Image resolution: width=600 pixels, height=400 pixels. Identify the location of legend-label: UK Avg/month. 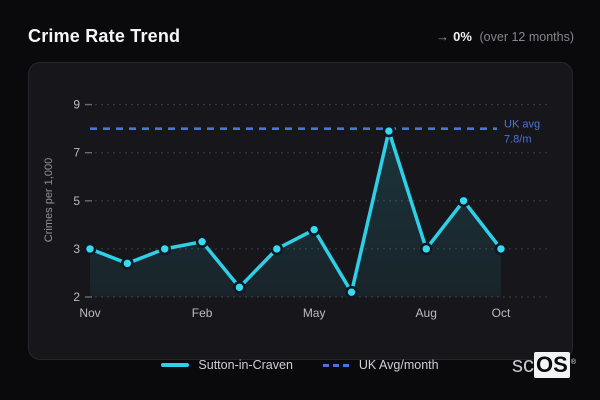
(398, 365).